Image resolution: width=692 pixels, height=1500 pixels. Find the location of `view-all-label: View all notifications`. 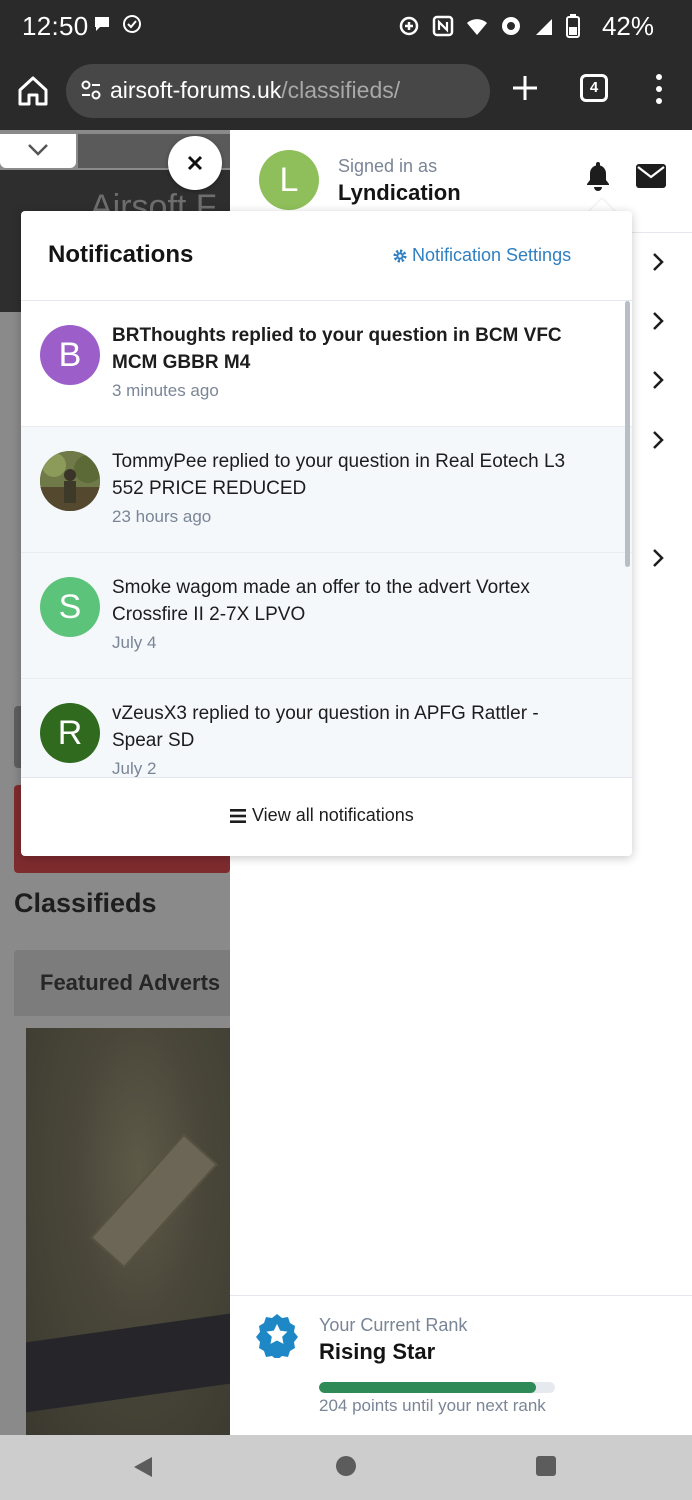

view-all-label: View all notifications is located at coordinates (333, 815).